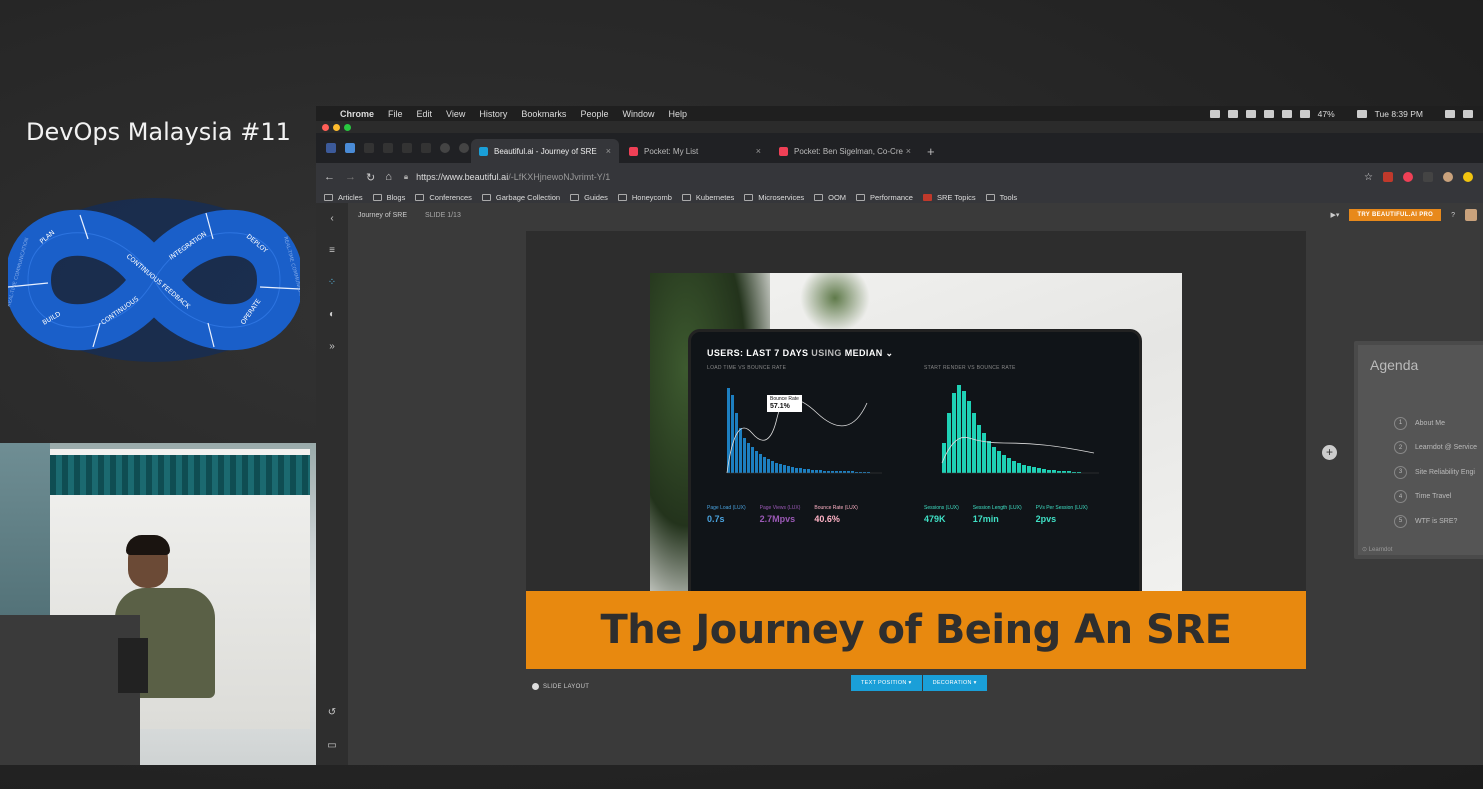 Image resolution: width=1483 pixels, height=789 pixels. I want to click on bookmark-folder: Blogs, so click(388, 197).